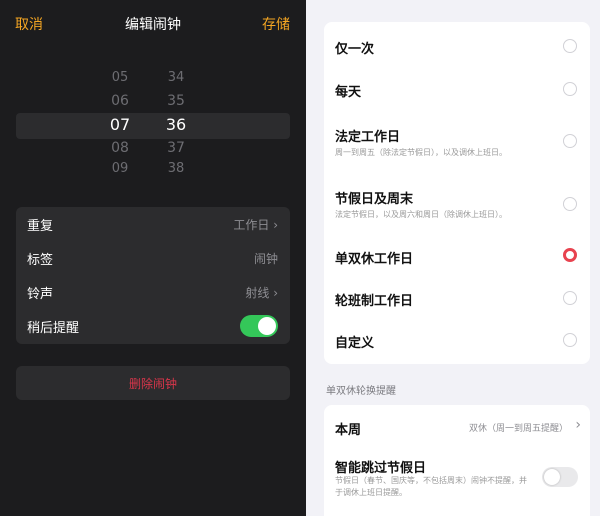 This screenshot has height=516, width=600. What do you see at coordinates (40, 226) in the screenshot?
I see `repeat-label: 重复` at bounding box center [40, 226].